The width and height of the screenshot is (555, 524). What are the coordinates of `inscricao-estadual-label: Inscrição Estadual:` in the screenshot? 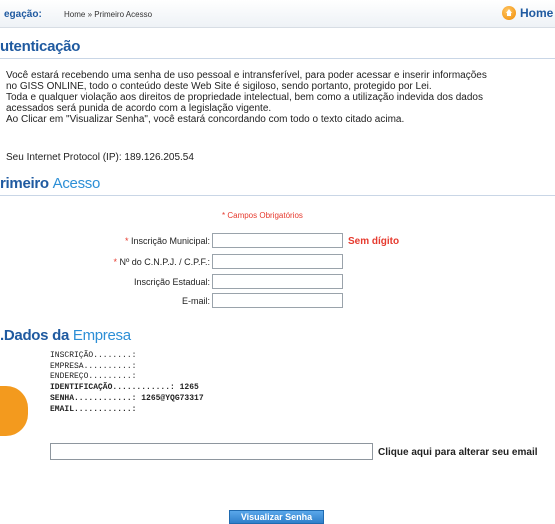 It's located at (171, 282).